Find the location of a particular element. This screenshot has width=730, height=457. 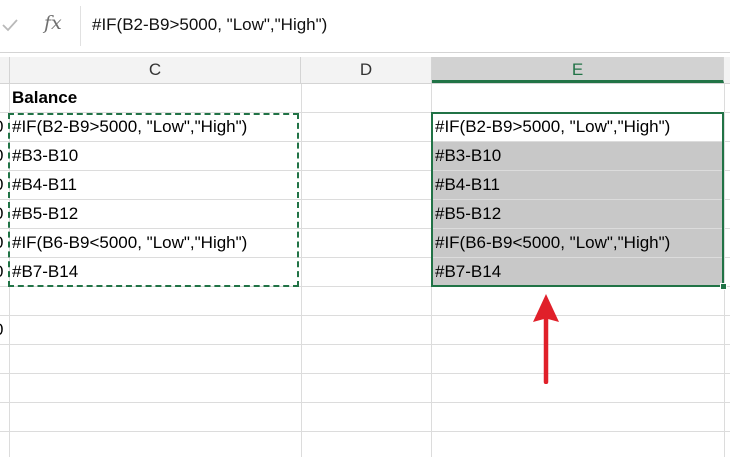

red-up-arrow-icon is located at coordinates (546, 339).